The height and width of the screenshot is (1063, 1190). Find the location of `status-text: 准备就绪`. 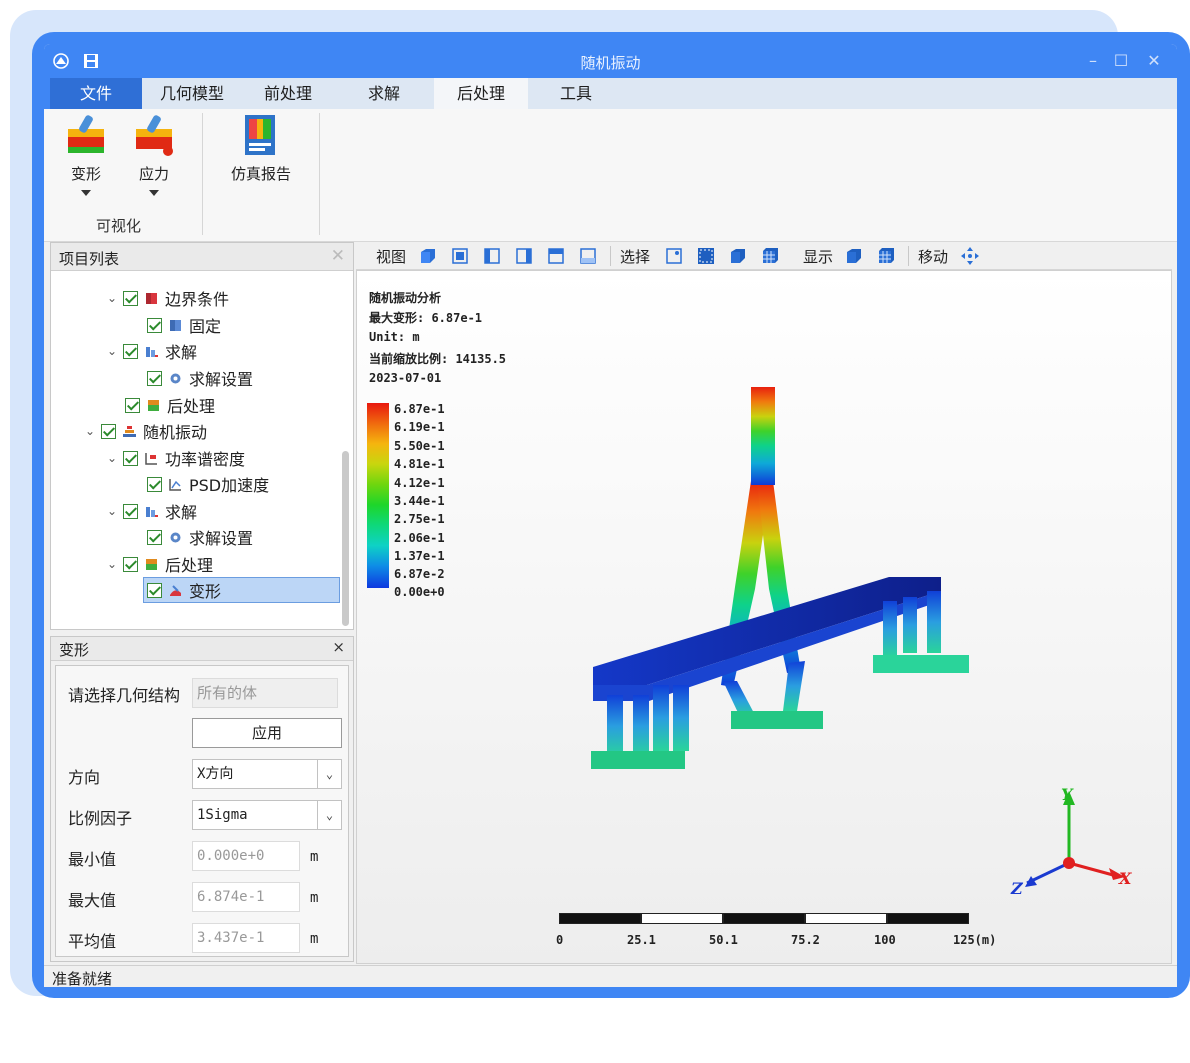

status-text: 准备就绪 is located at coordinates (82, 978).